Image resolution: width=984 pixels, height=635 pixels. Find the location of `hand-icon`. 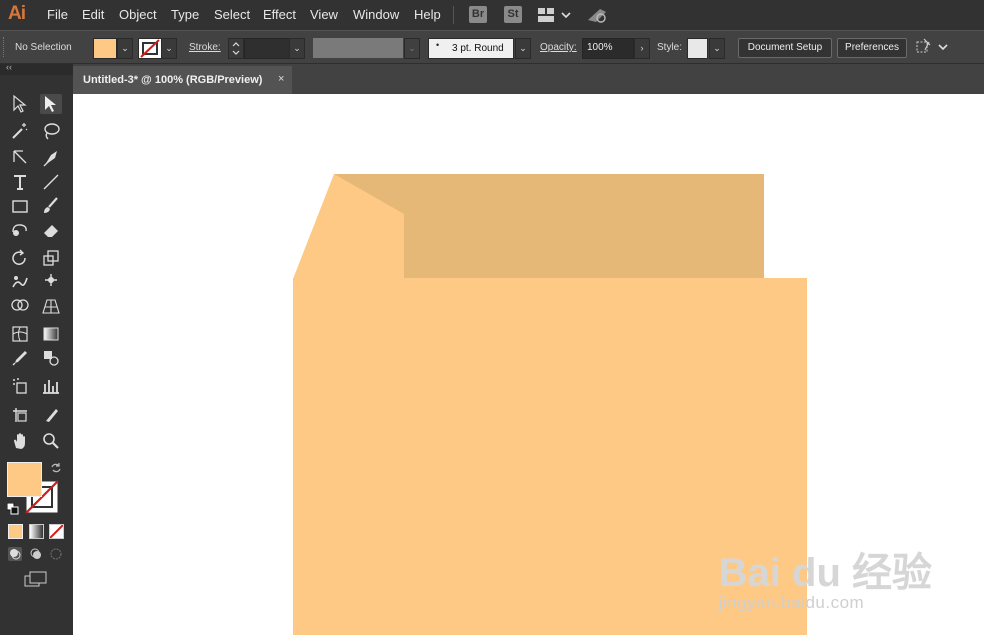

hand-icon is located at coordinates (19, 441).